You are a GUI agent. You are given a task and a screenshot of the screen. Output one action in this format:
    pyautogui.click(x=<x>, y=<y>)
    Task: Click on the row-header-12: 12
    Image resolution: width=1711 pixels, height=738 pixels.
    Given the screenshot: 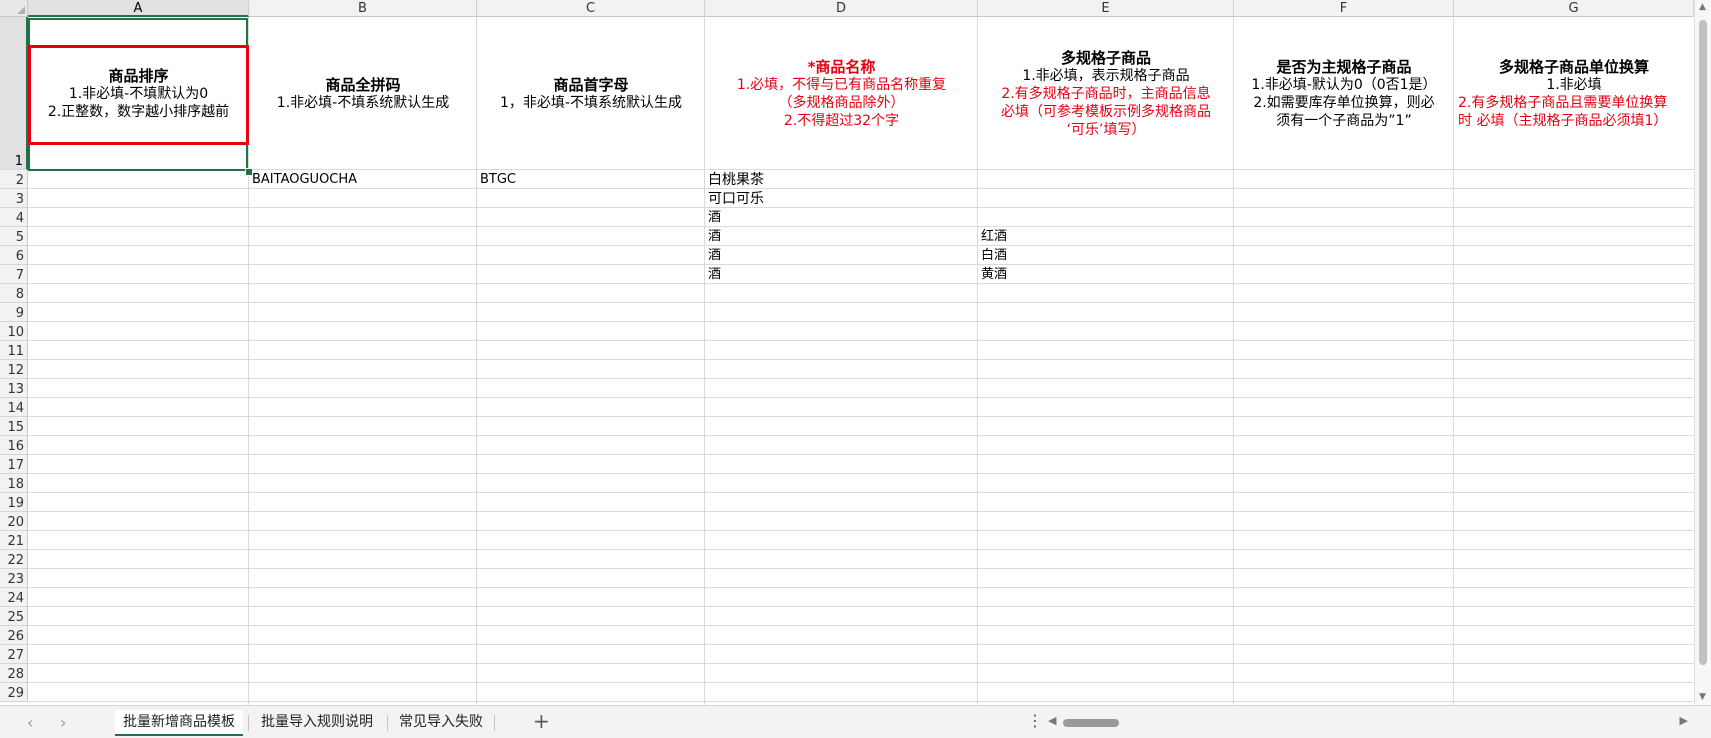 What is the action you would take?
    pyautogui.click(x=14, y=369)
    